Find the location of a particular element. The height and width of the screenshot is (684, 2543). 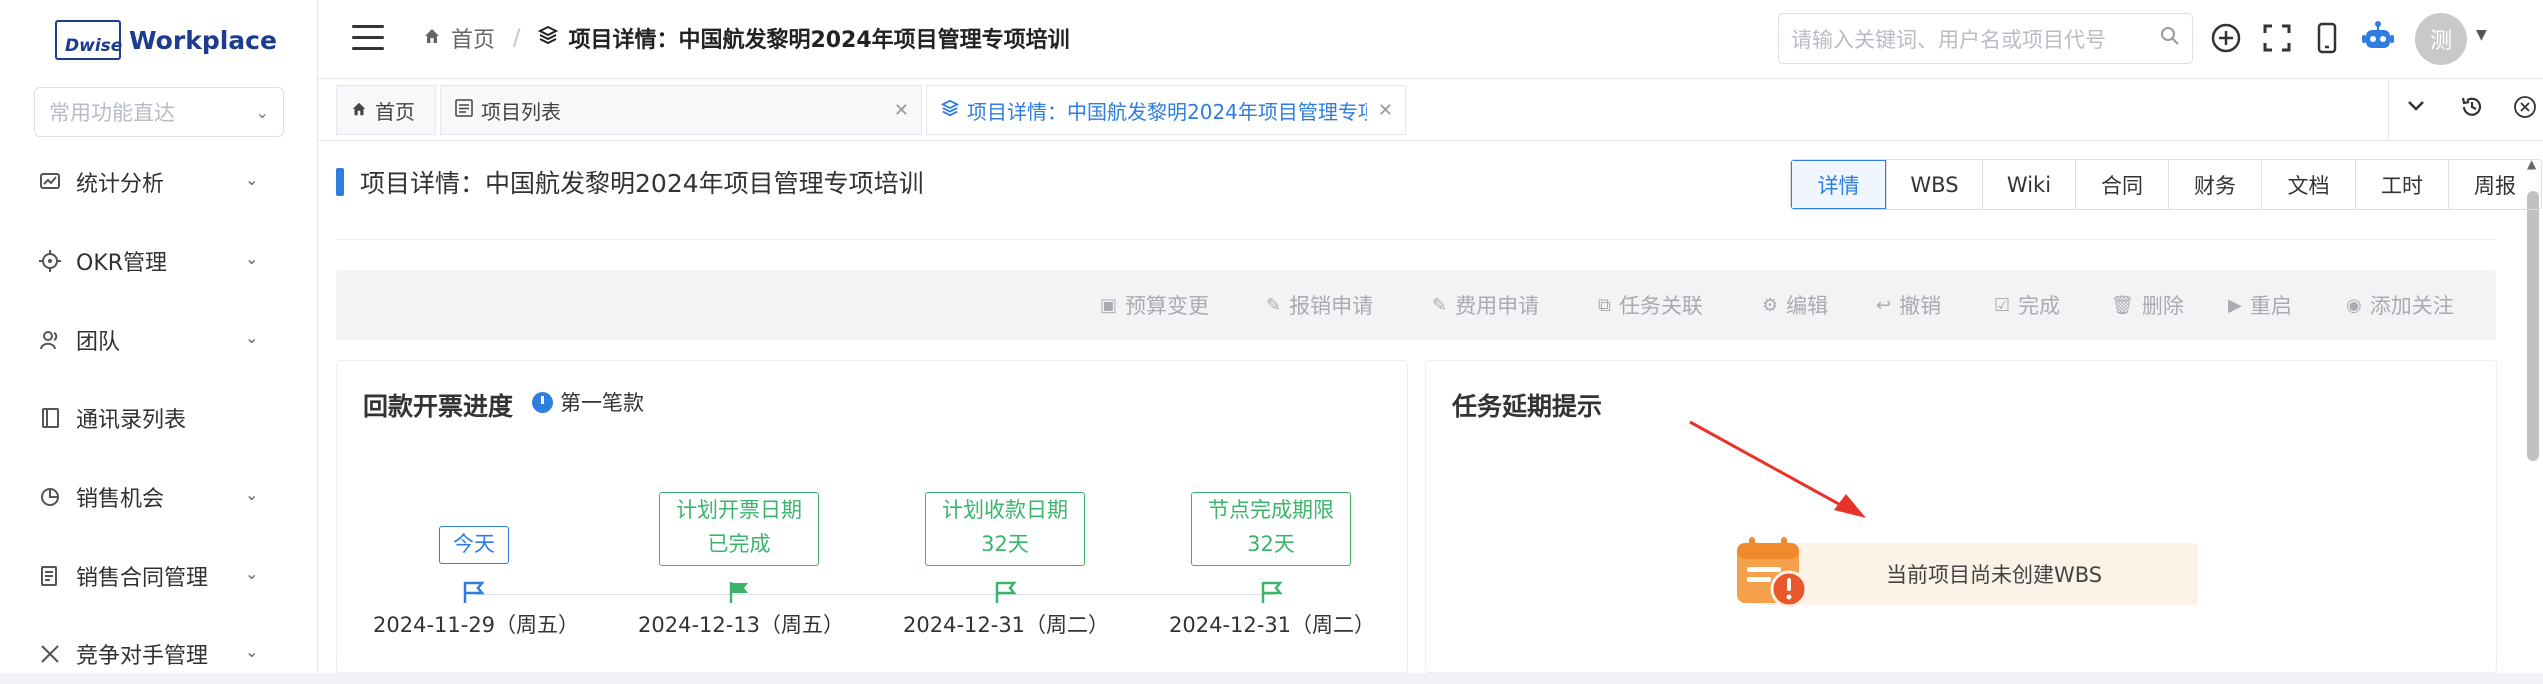

eye-icon: ◉ is located at coordinates (2354, 305).